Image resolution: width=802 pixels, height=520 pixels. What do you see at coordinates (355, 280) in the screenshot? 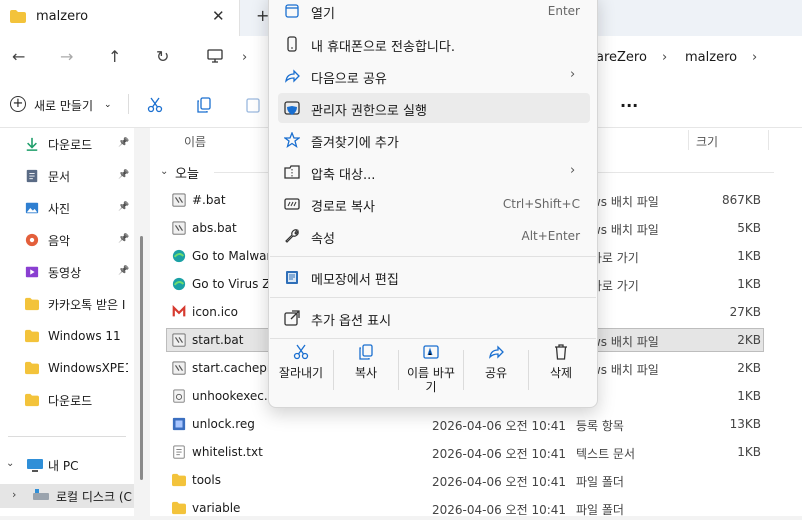
I see `menu-item-label: 메모장에서 편집` at bounding box center [355, 280].